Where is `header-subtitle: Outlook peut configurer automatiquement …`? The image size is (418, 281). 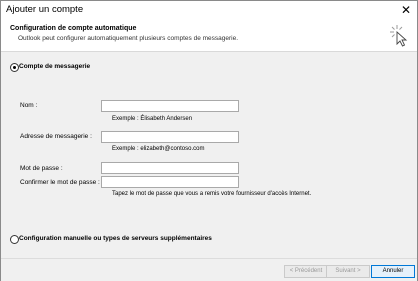
header-subtitle: Outlook peut configurer automatiquement … is located at coordinates (128, 38).